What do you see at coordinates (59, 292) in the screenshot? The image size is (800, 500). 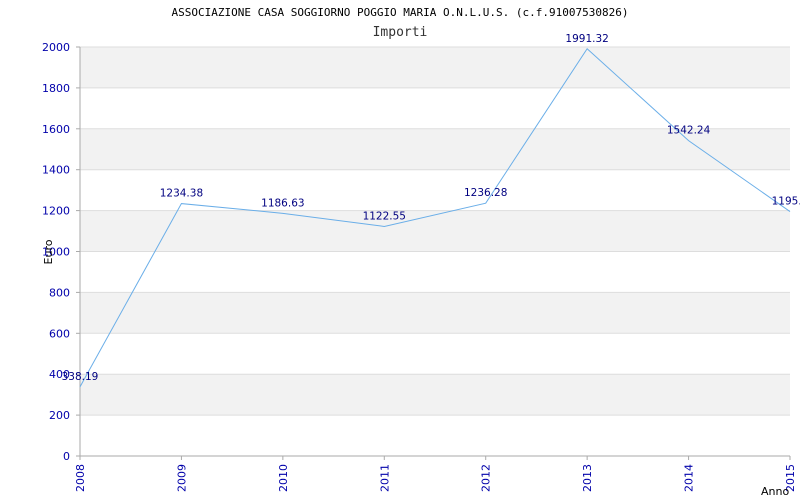 I see `y-tick-label: 800` at bounding box center [59, 292].